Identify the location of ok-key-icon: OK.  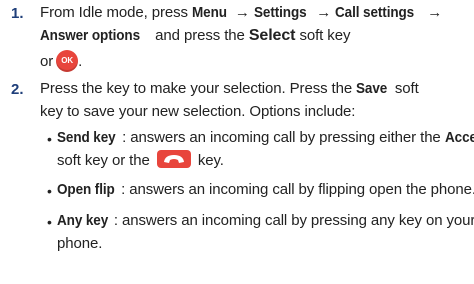
(67, 61).